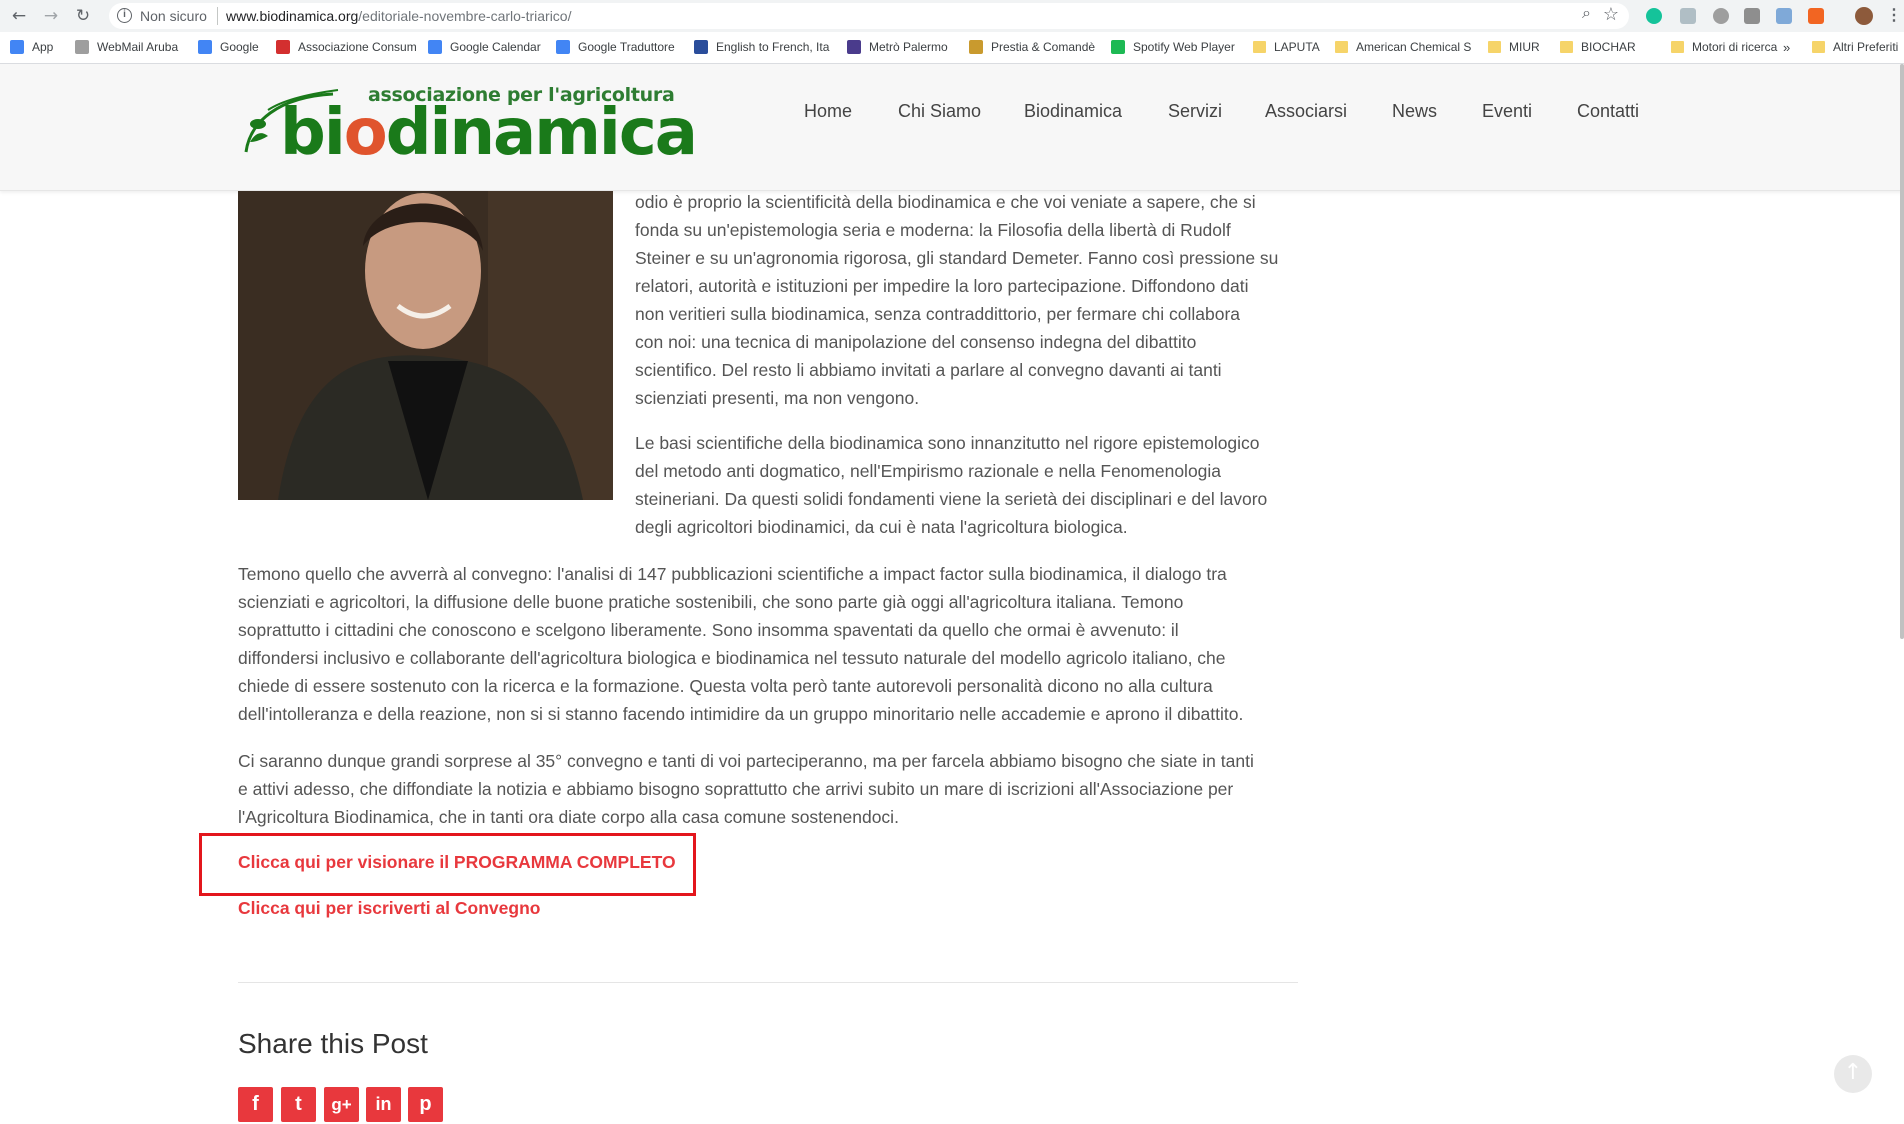 The image size is (1904, 1124). I want to click on bookmark-label: WebMail Aruba, so click(138, 47).